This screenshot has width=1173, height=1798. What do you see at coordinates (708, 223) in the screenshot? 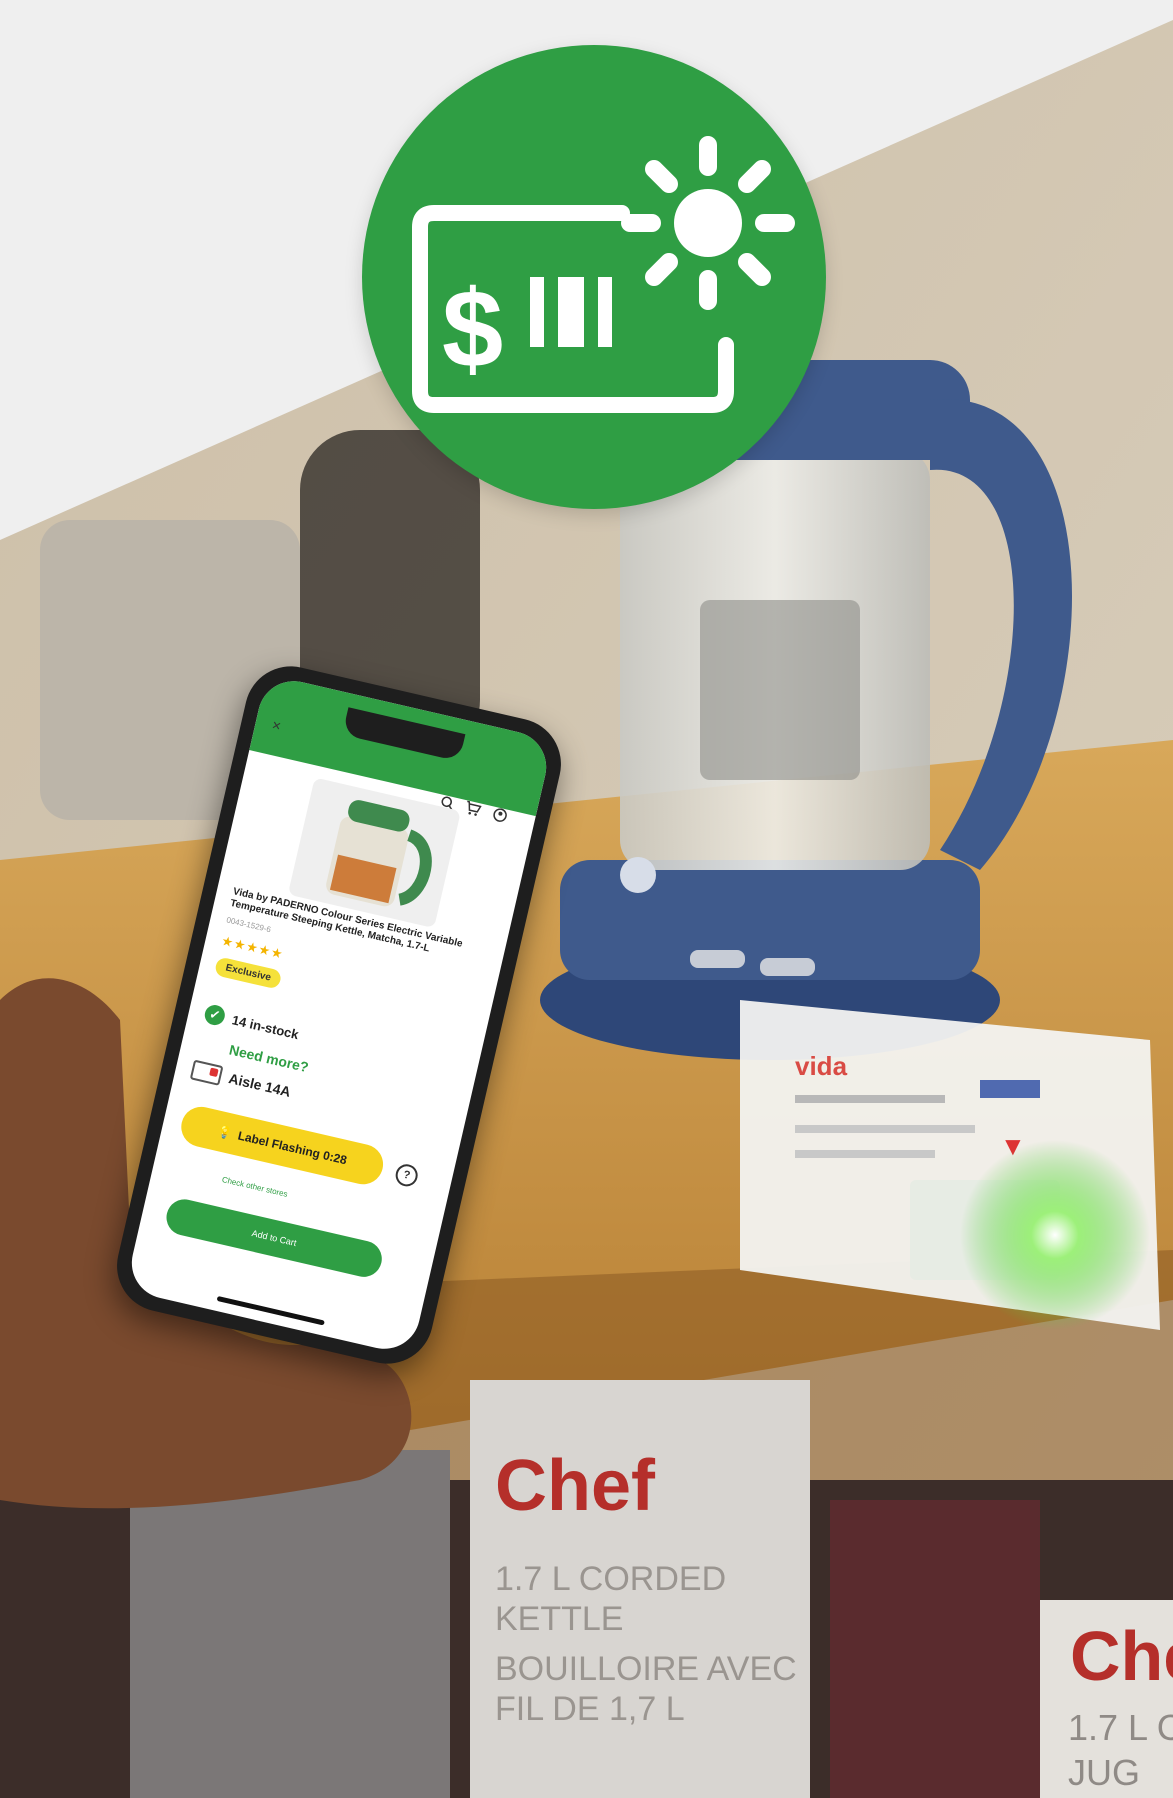
I see `sun-icon` at bounding box center [708, 223].